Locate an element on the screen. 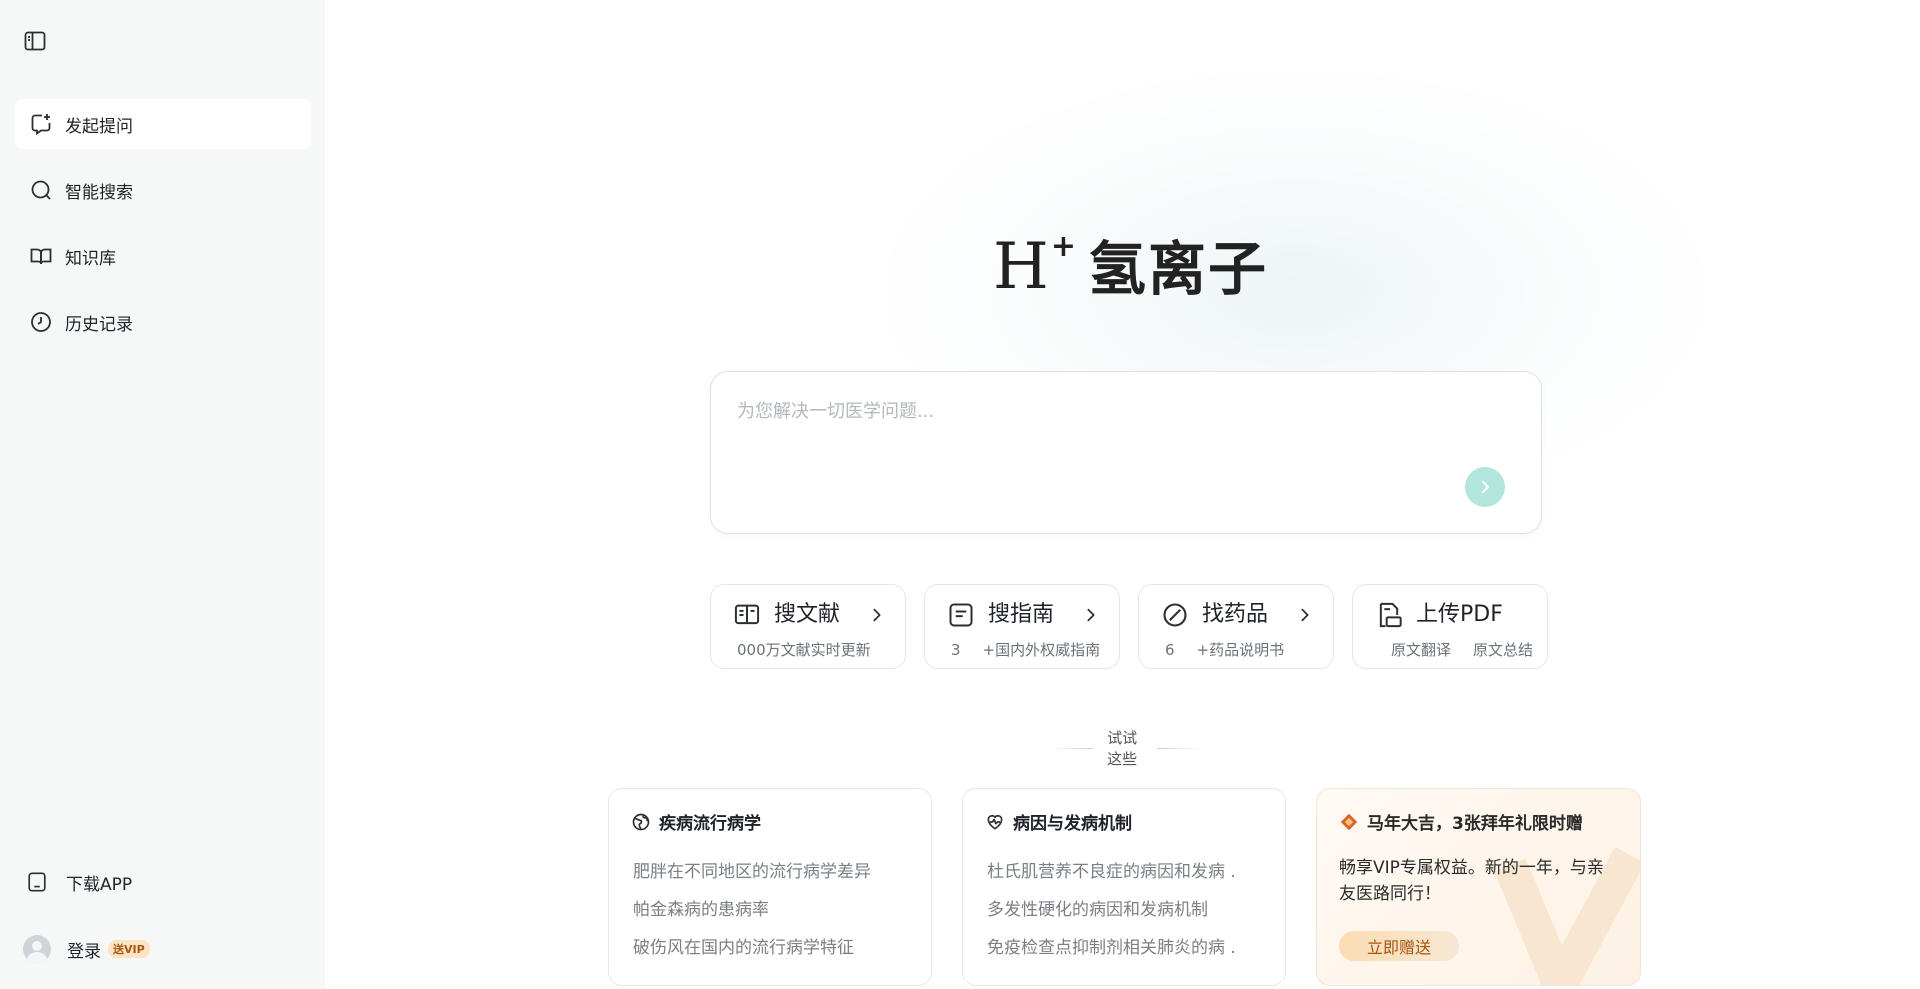 This screenshot has width=1920, height=989. pdf-icon is located at coordinates (1389, 615).